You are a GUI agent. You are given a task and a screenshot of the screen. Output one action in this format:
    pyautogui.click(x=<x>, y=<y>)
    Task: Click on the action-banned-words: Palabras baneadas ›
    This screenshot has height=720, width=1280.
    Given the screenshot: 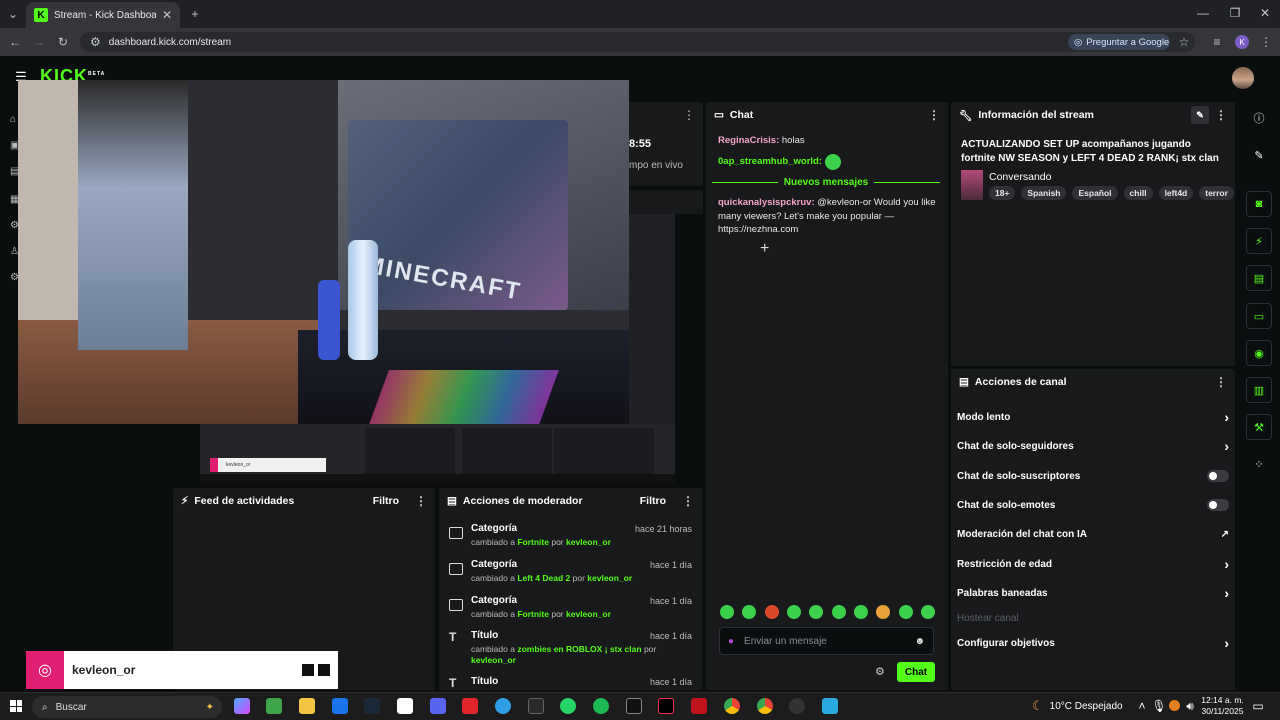 What is the action you would take?
    pyautogui.click(x=1093, y=593)
    